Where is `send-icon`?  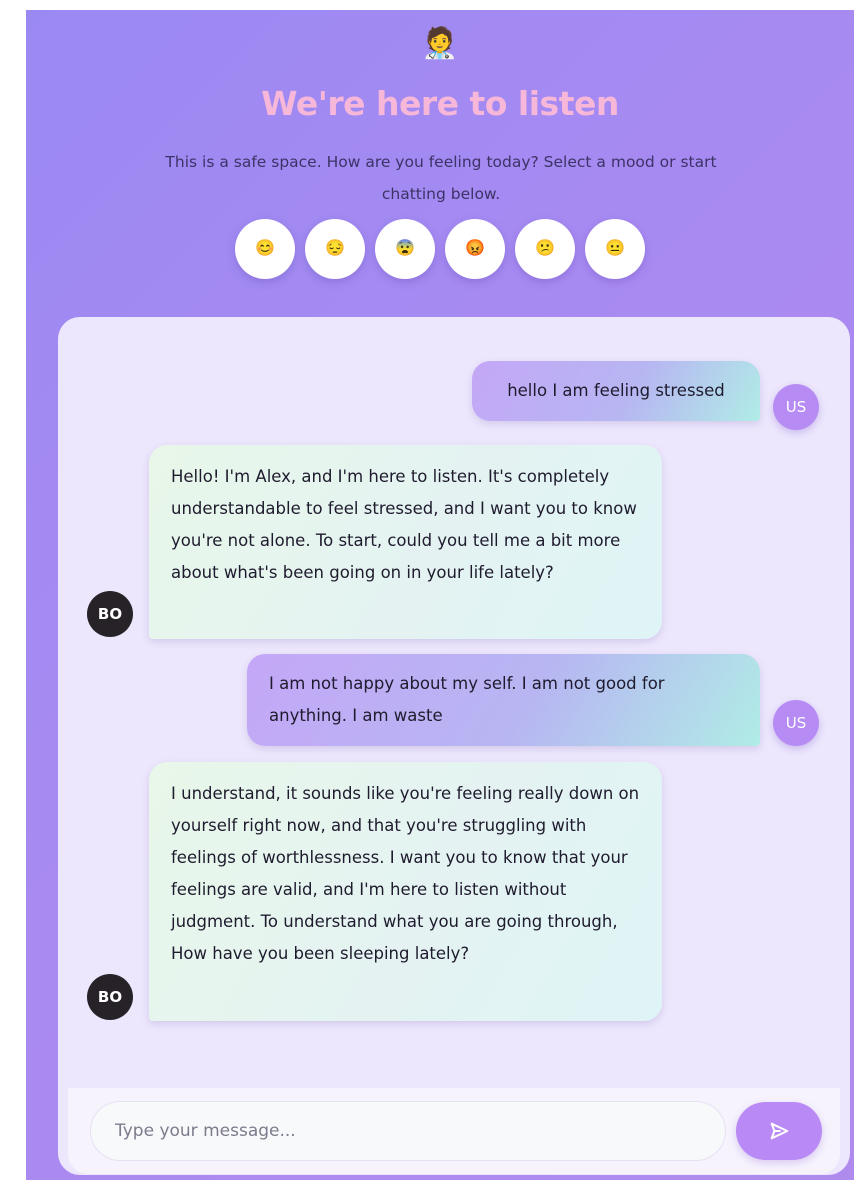 send-icon is located at coordinates (779, 1131).